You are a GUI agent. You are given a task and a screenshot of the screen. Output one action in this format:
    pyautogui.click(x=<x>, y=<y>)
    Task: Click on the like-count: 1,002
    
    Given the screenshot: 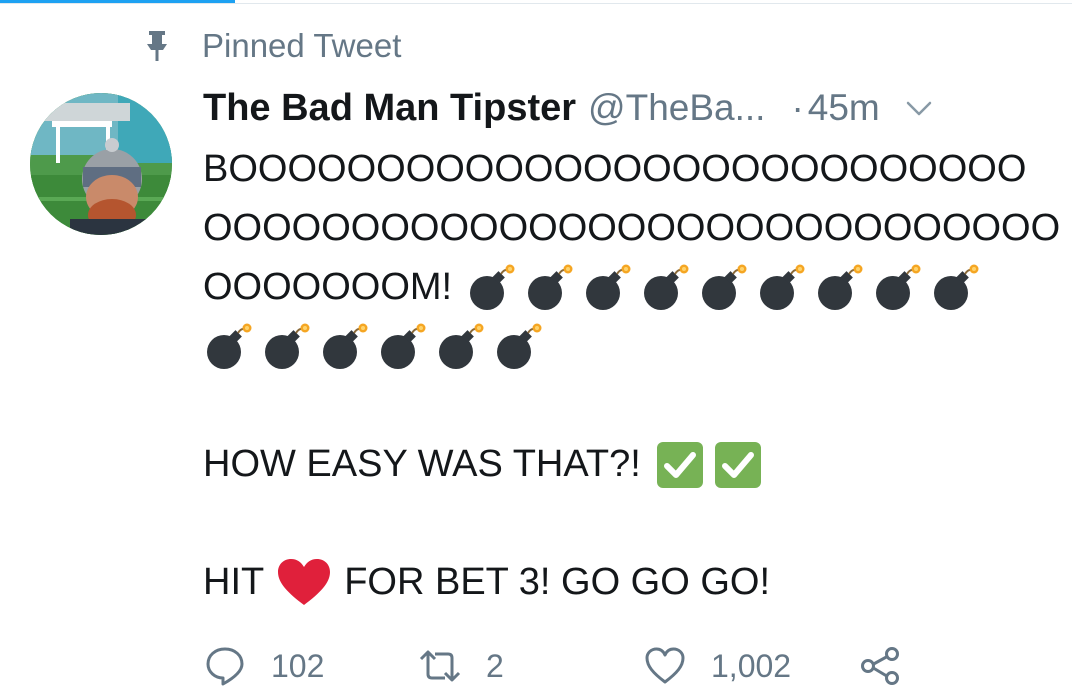 What is the action you would take?
    pyautogui.click(x=751, y=665)
    